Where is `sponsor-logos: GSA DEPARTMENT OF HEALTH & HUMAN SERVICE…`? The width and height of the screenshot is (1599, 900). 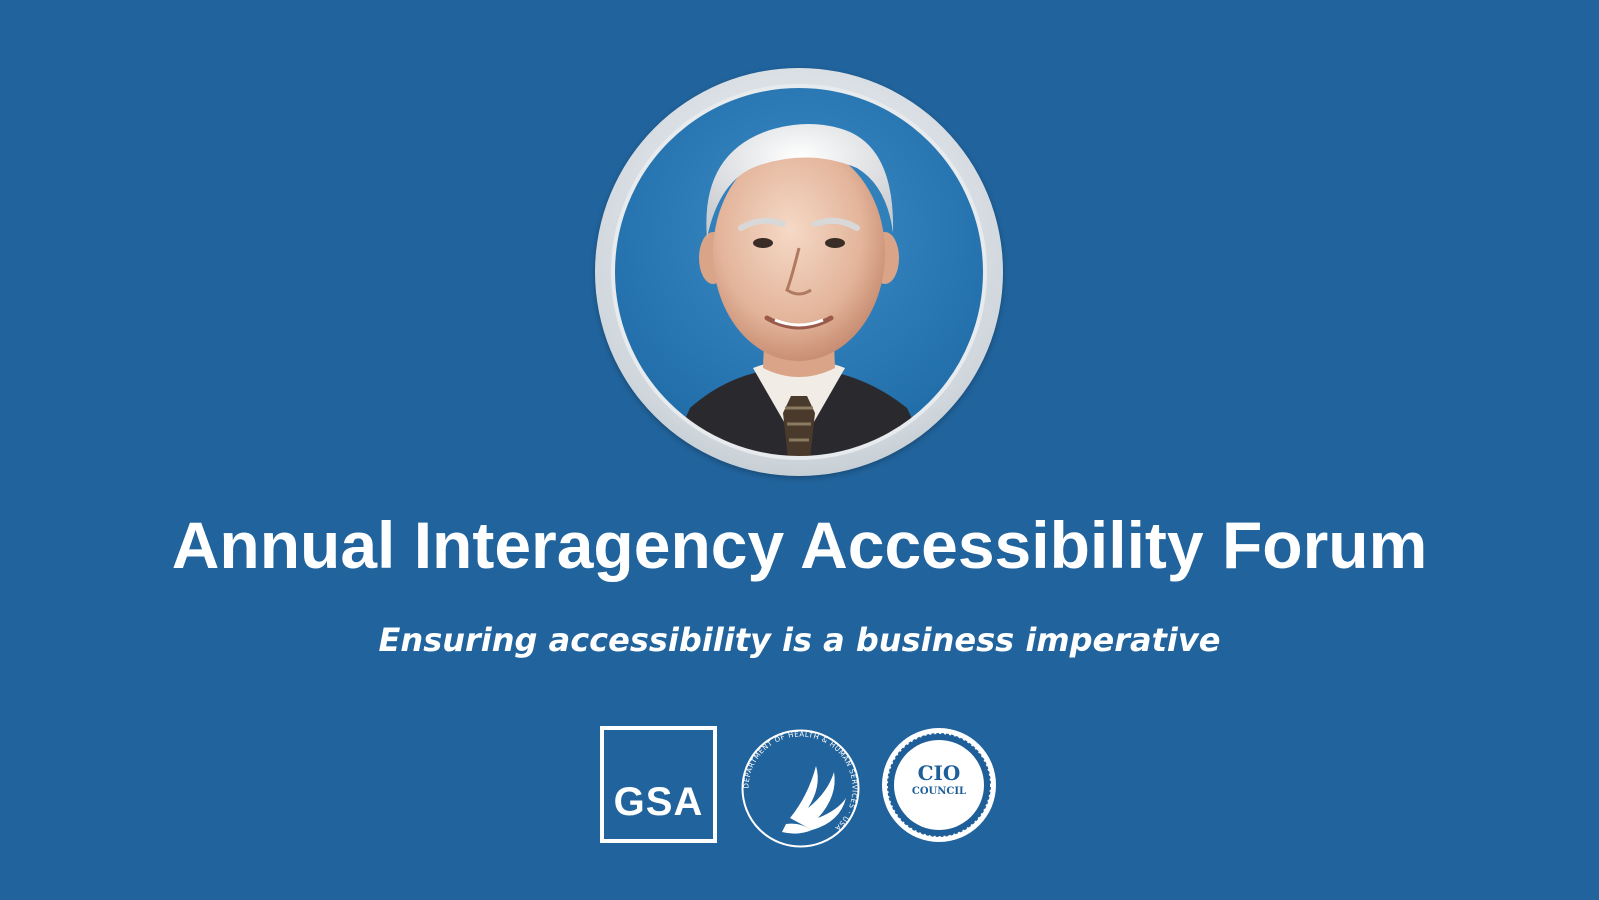
sponsor-logos: GSA DEPARTMENT OF HEALTH & HUMAN SERVICE… is located at coordinates (800, 787).